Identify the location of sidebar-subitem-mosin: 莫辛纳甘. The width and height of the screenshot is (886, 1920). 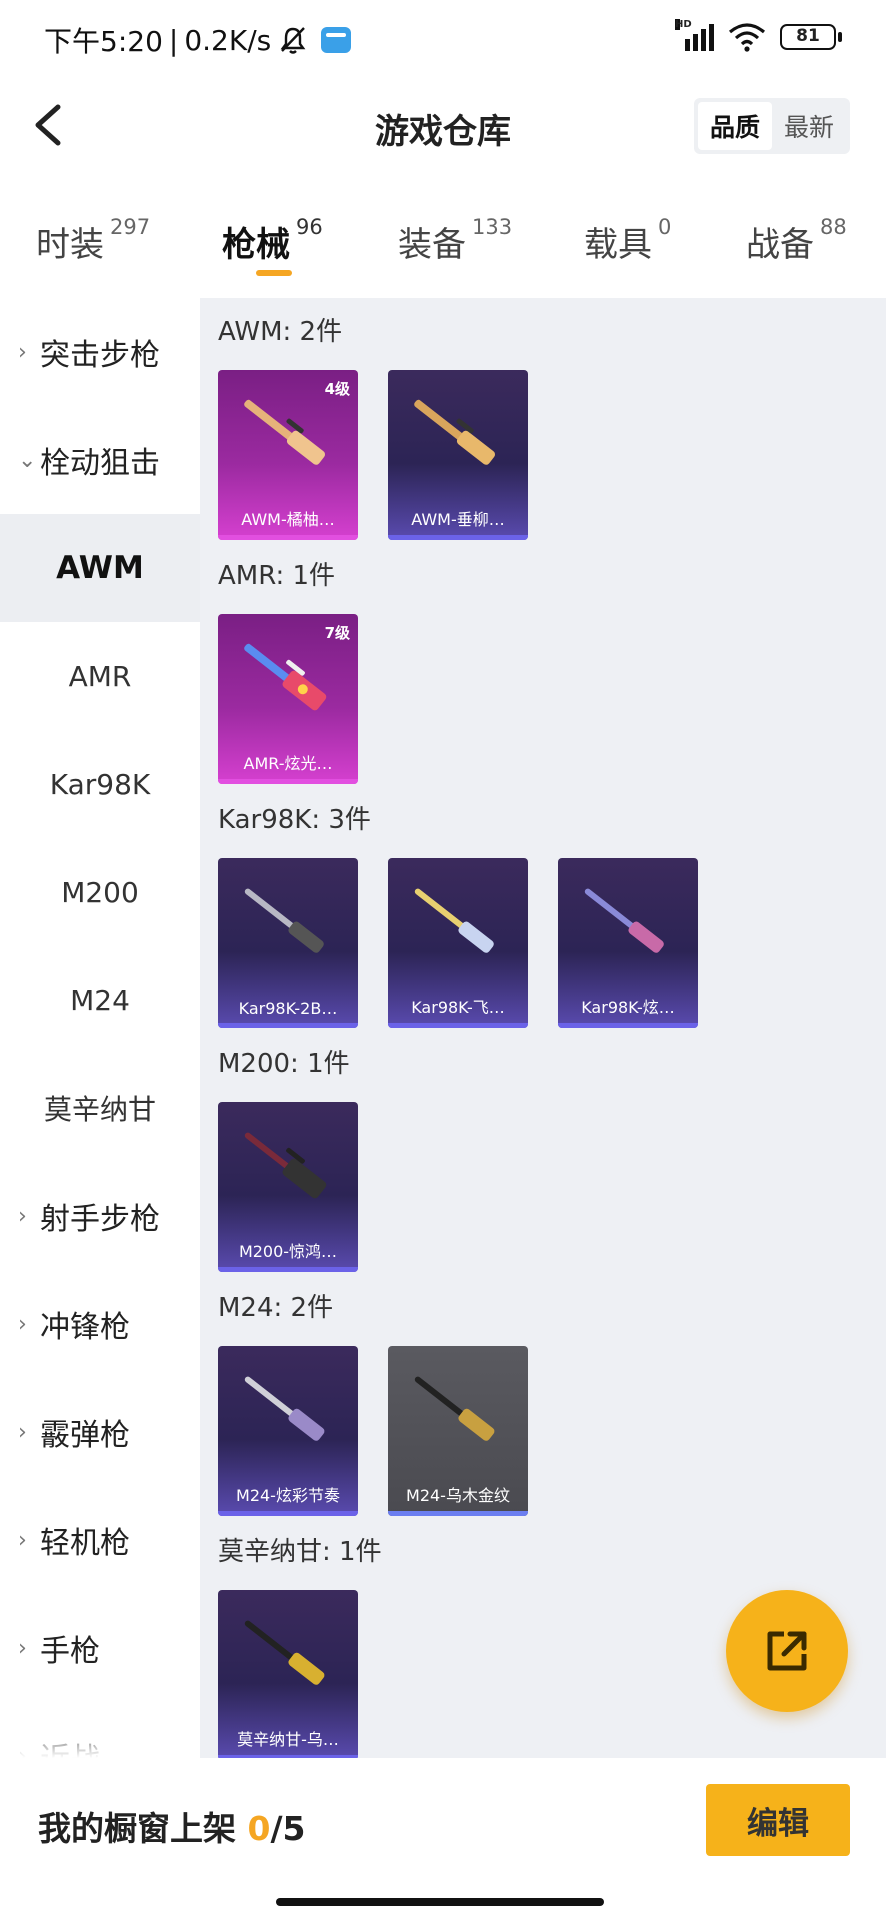
(100, 1108).